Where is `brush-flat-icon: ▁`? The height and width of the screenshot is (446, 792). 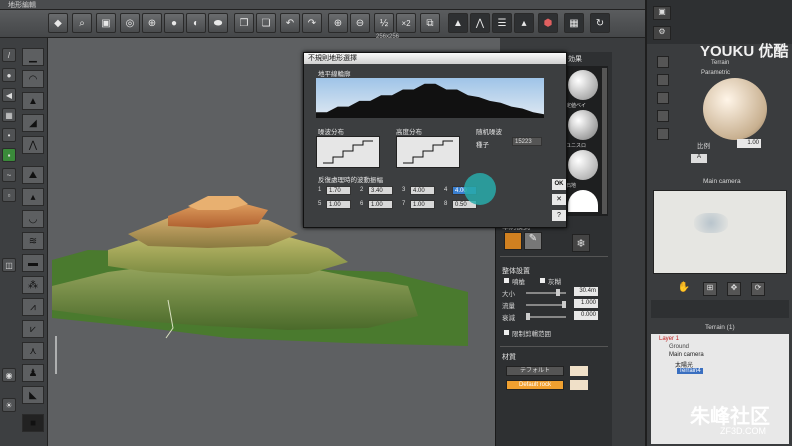 brush-flat-icon: ▁ is located at coordinates (33, 57).